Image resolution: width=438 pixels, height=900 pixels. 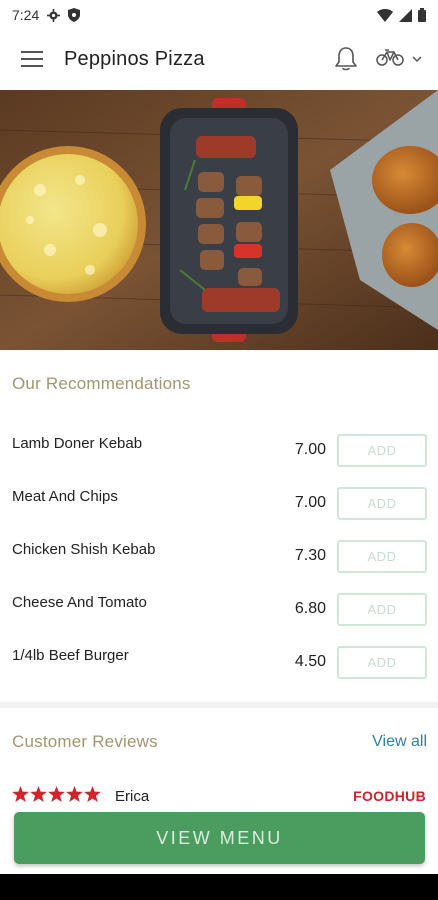 I want to click on status-bar: 7:24, so click(x=219, y=15).